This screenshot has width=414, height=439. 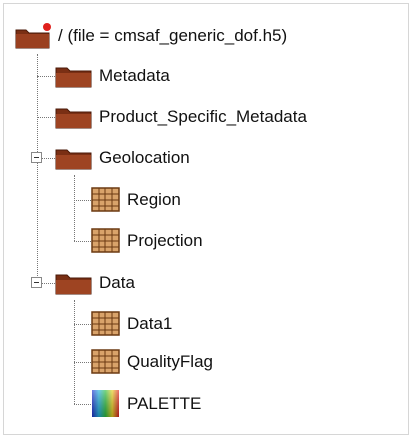 I want to click on tree-node-label: Metadata, so click(x=134, y=75).